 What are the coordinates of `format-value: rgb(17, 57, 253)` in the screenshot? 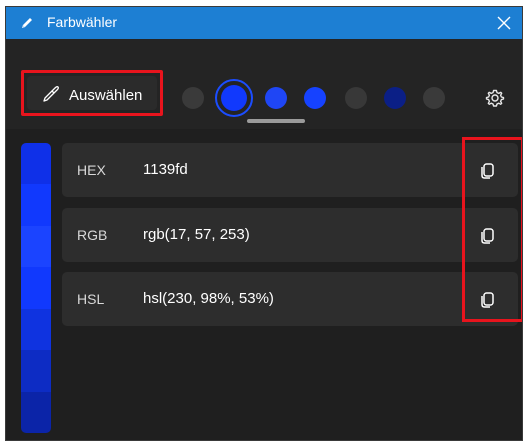 It's located at (196, 234).